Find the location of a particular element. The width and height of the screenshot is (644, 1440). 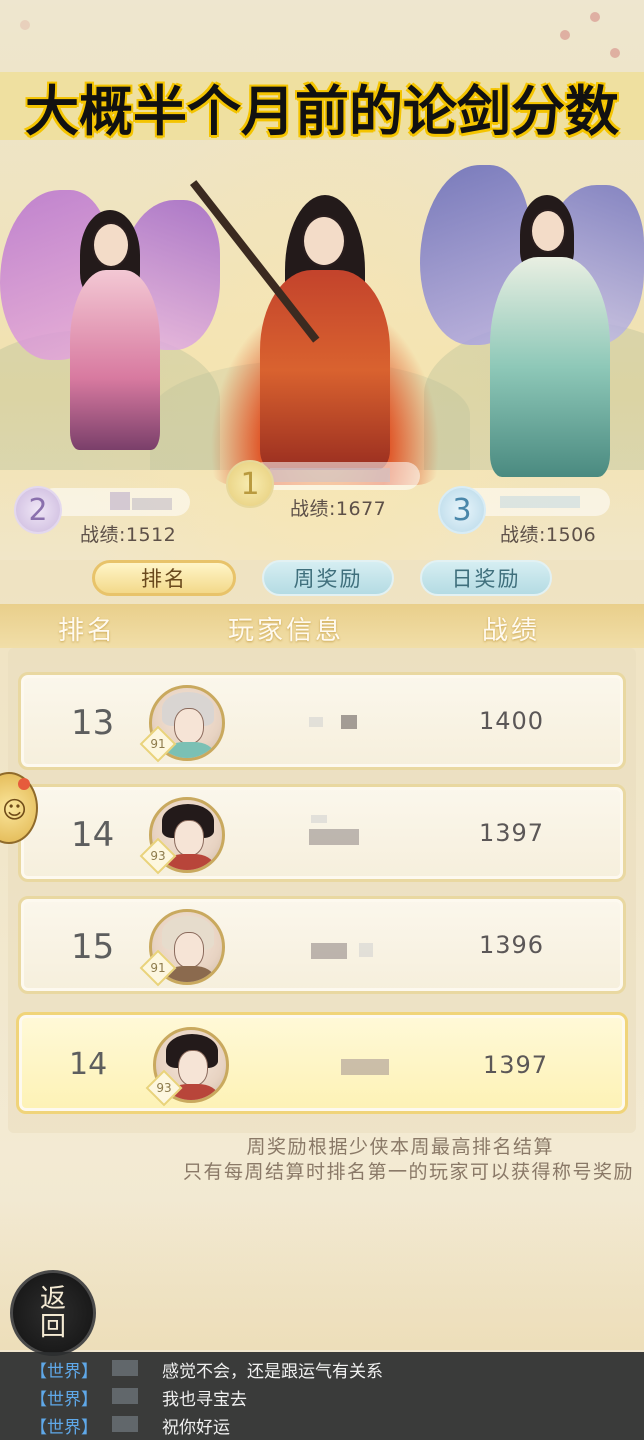

world-chat-panel: 【世界】 感觉不会，还是跟运气有关系 【世界】 我也寻宝去 【世界】 祝你好运 is located at coordinates (322, 1396).